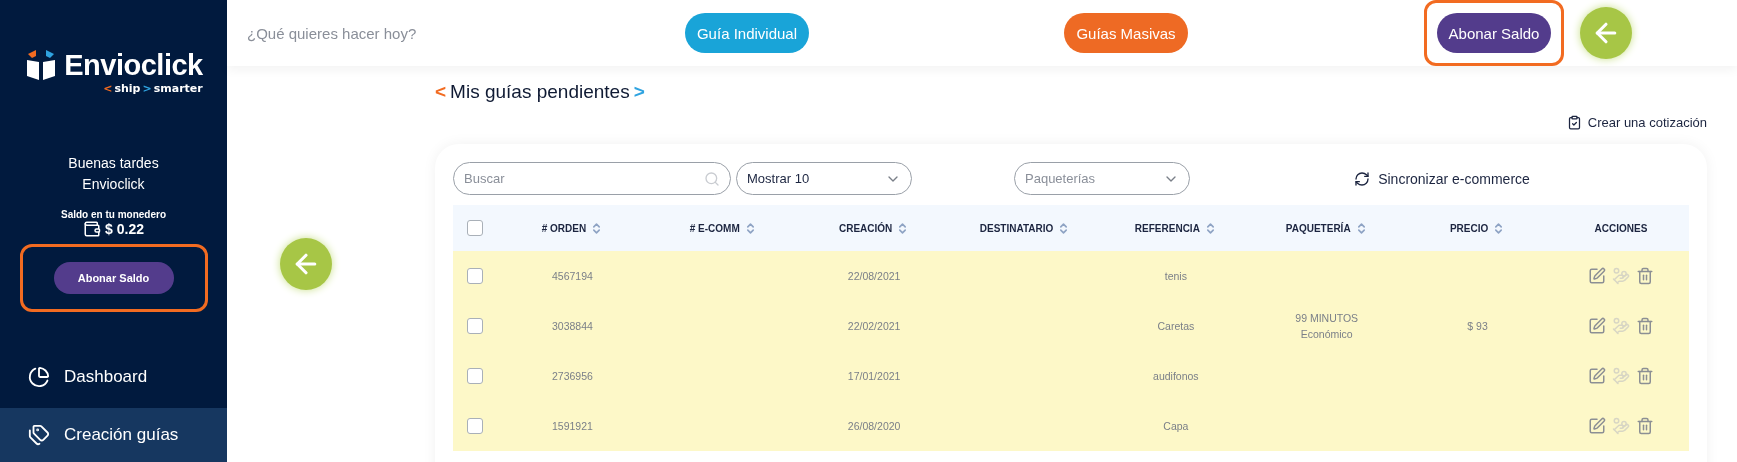 This screenshot has width=1737, height=462. What do you see at coordinates (39, 376) in the screenshot?
I see `pie-chart-icon` at bounding box center [39, 376].